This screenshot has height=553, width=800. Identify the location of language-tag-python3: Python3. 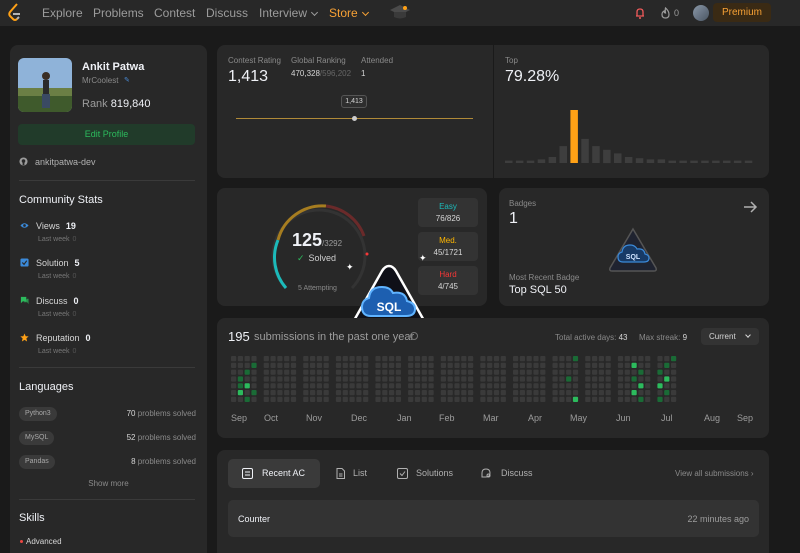
(38, 414).